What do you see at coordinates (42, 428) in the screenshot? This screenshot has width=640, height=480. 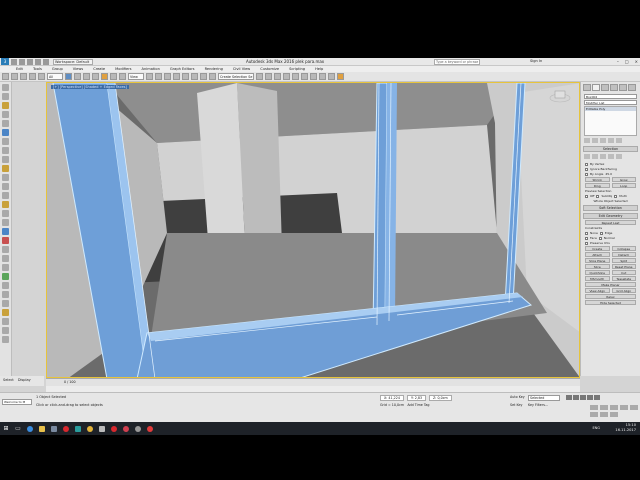 I see `file-explorer-icon` at bounding box center [42, 428].